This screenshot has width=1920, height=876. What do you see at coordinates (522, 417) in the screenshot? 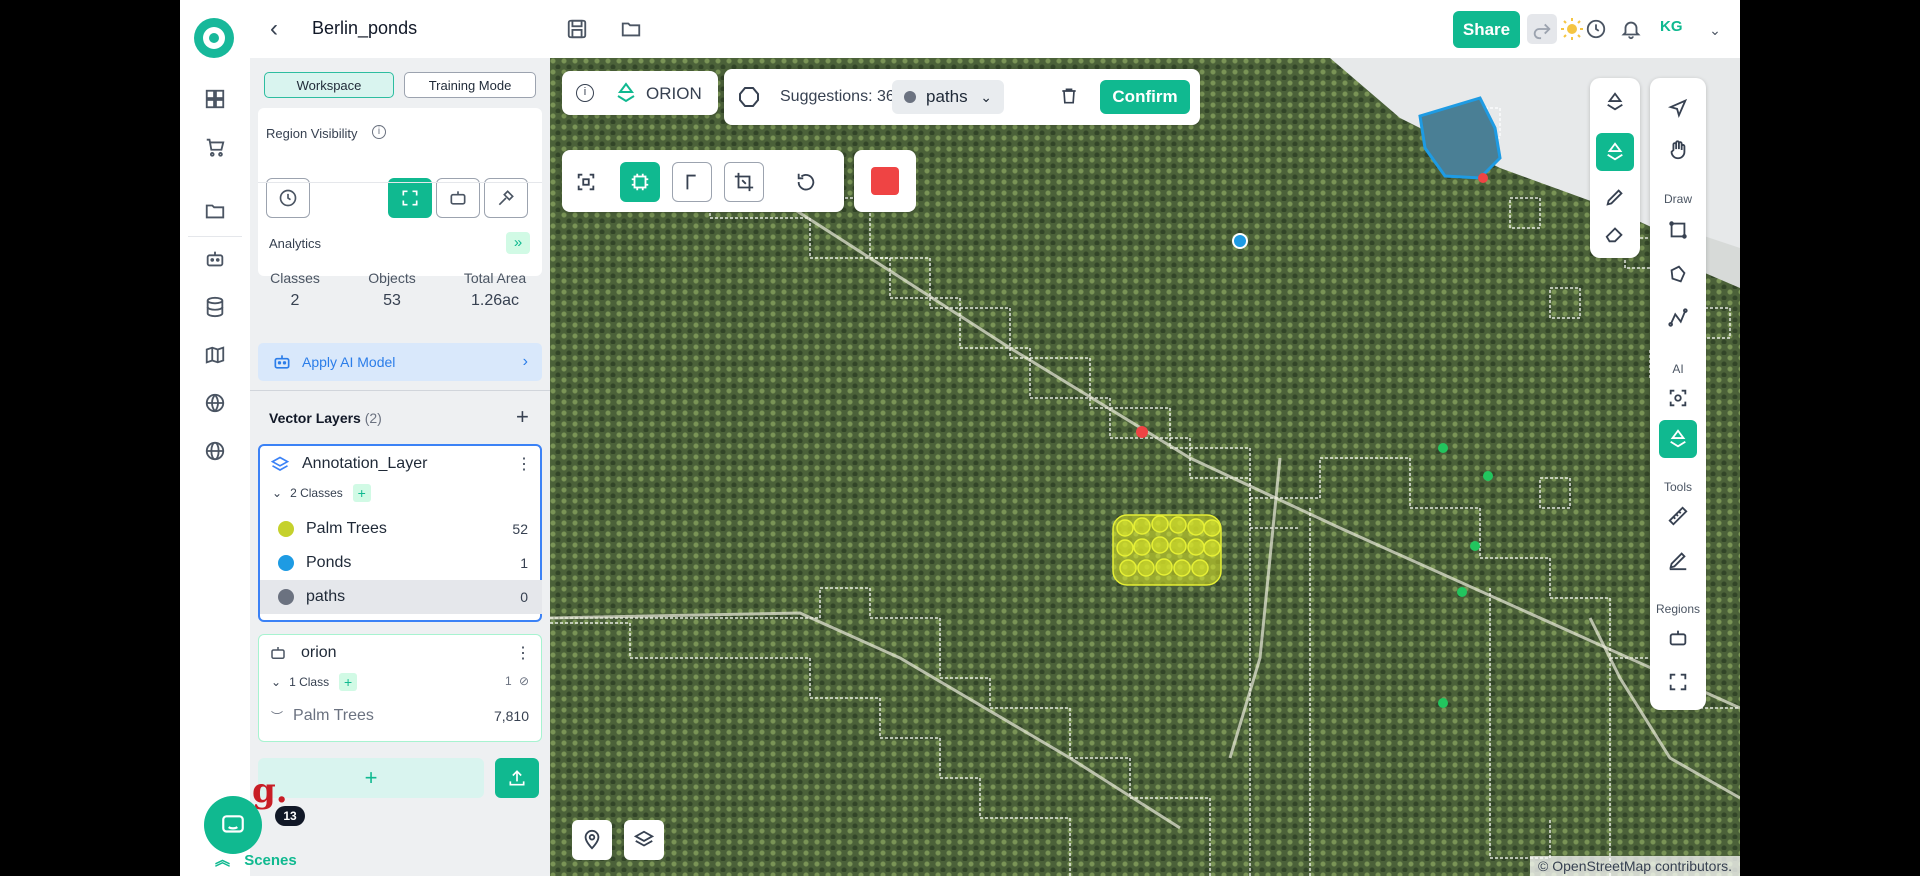
I see `add-layer-button: +` at bounding box center [522, 417].